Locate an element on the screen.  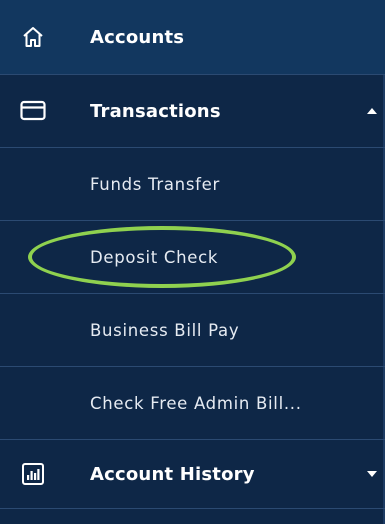
sidebar-item-funds-transfer: Funds Transfer is located at coordinates (192, 184).